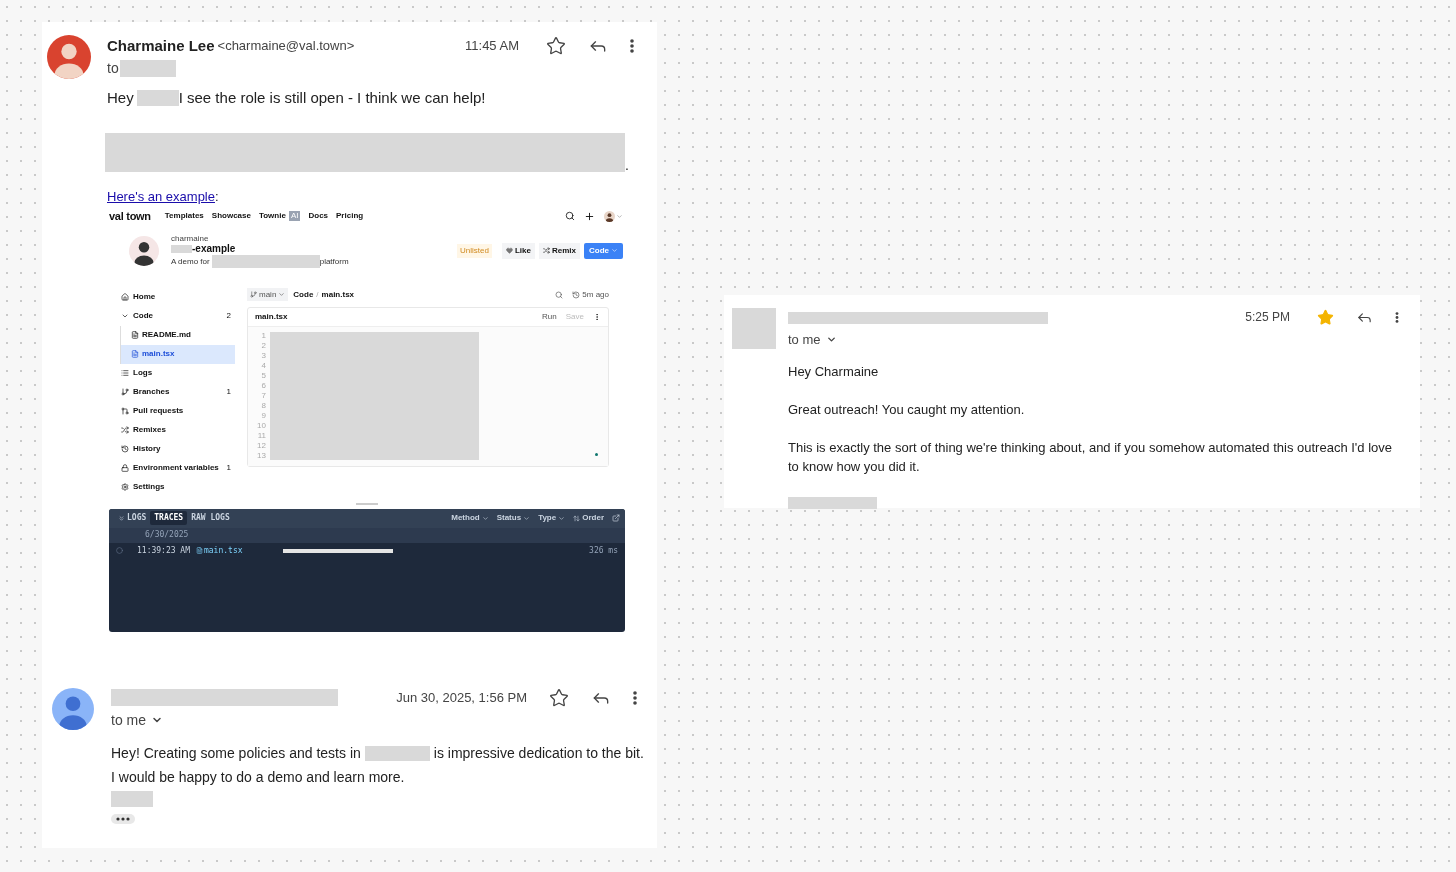 This screenshot has height=872, width=1456. I want to click on message-text: I would be happy to do a demo and learn more., so click(258, 777).